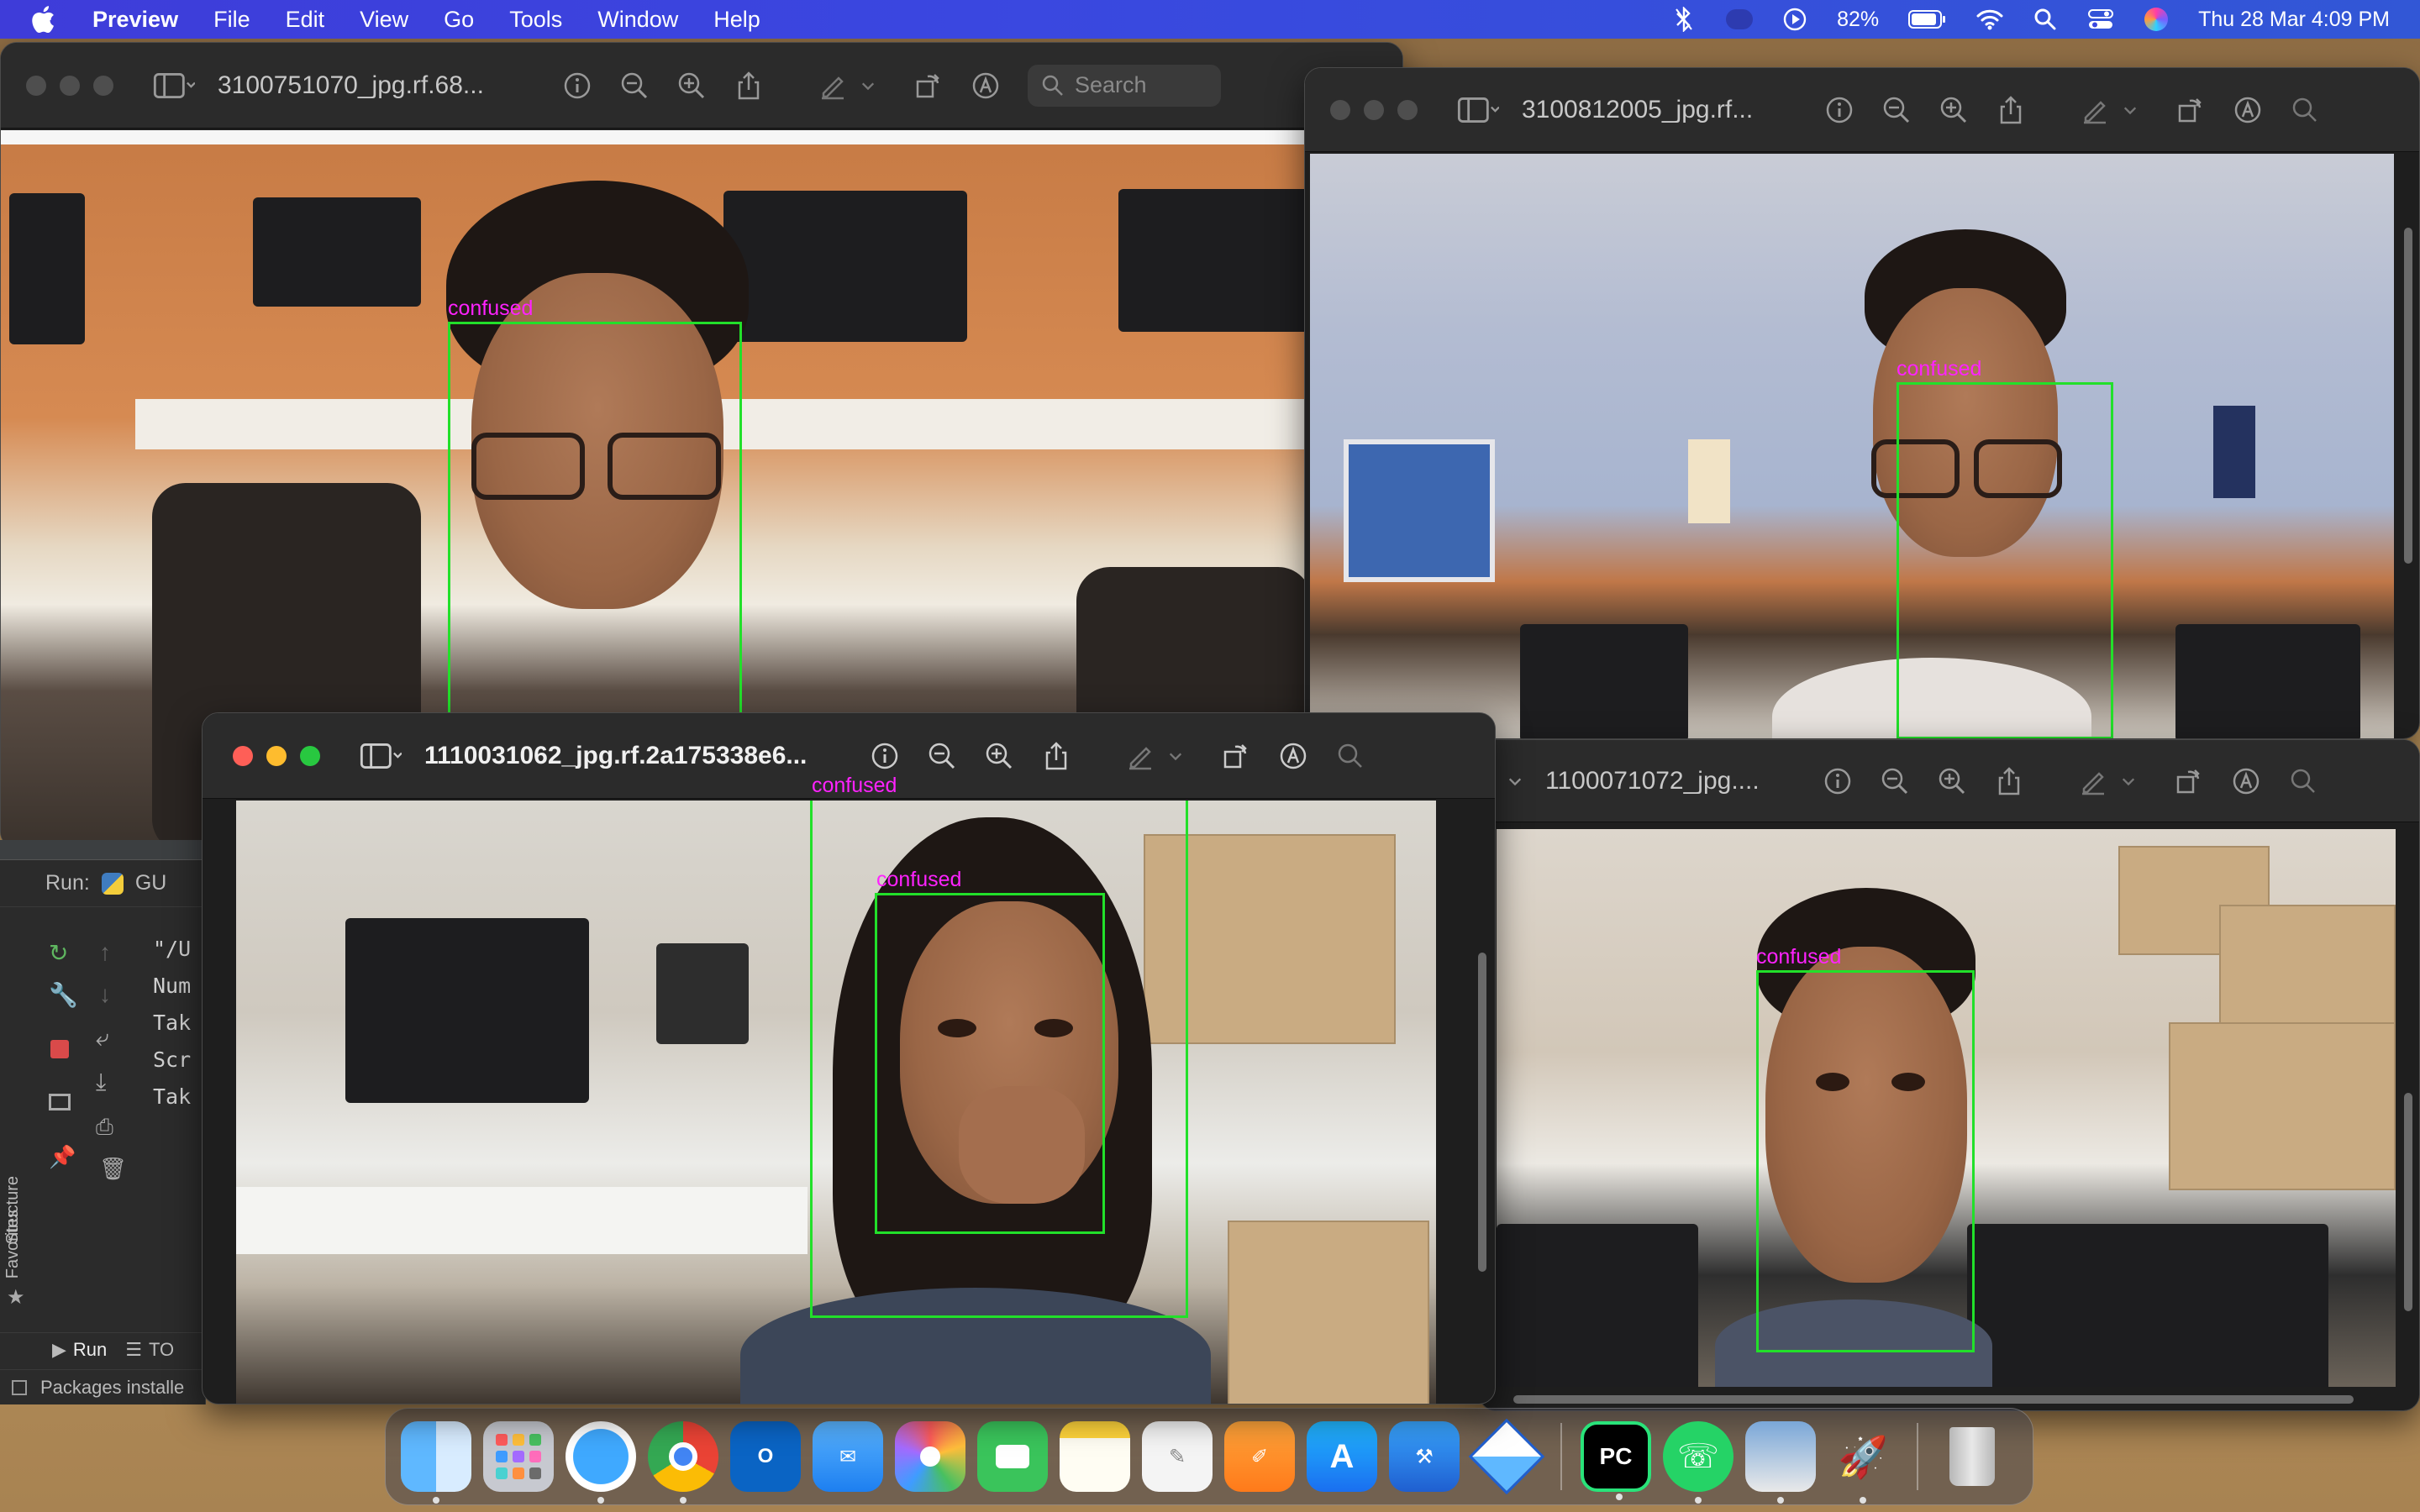 The image size is (2420, 1512). Describe the element at coordinates (105, 1127) in the screenshot. I see `print-icon: ⎙` at that location.